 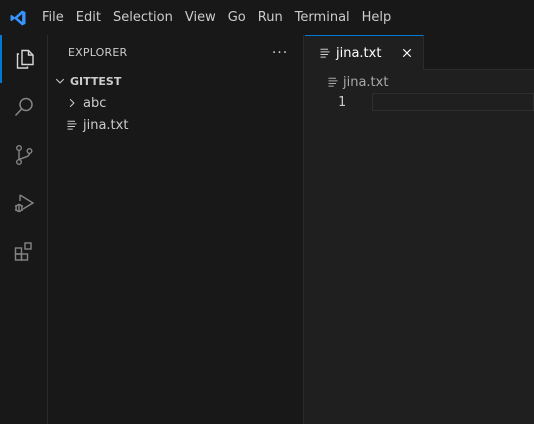 I want to click on run-debug-icon, so click(x=24, y=203).